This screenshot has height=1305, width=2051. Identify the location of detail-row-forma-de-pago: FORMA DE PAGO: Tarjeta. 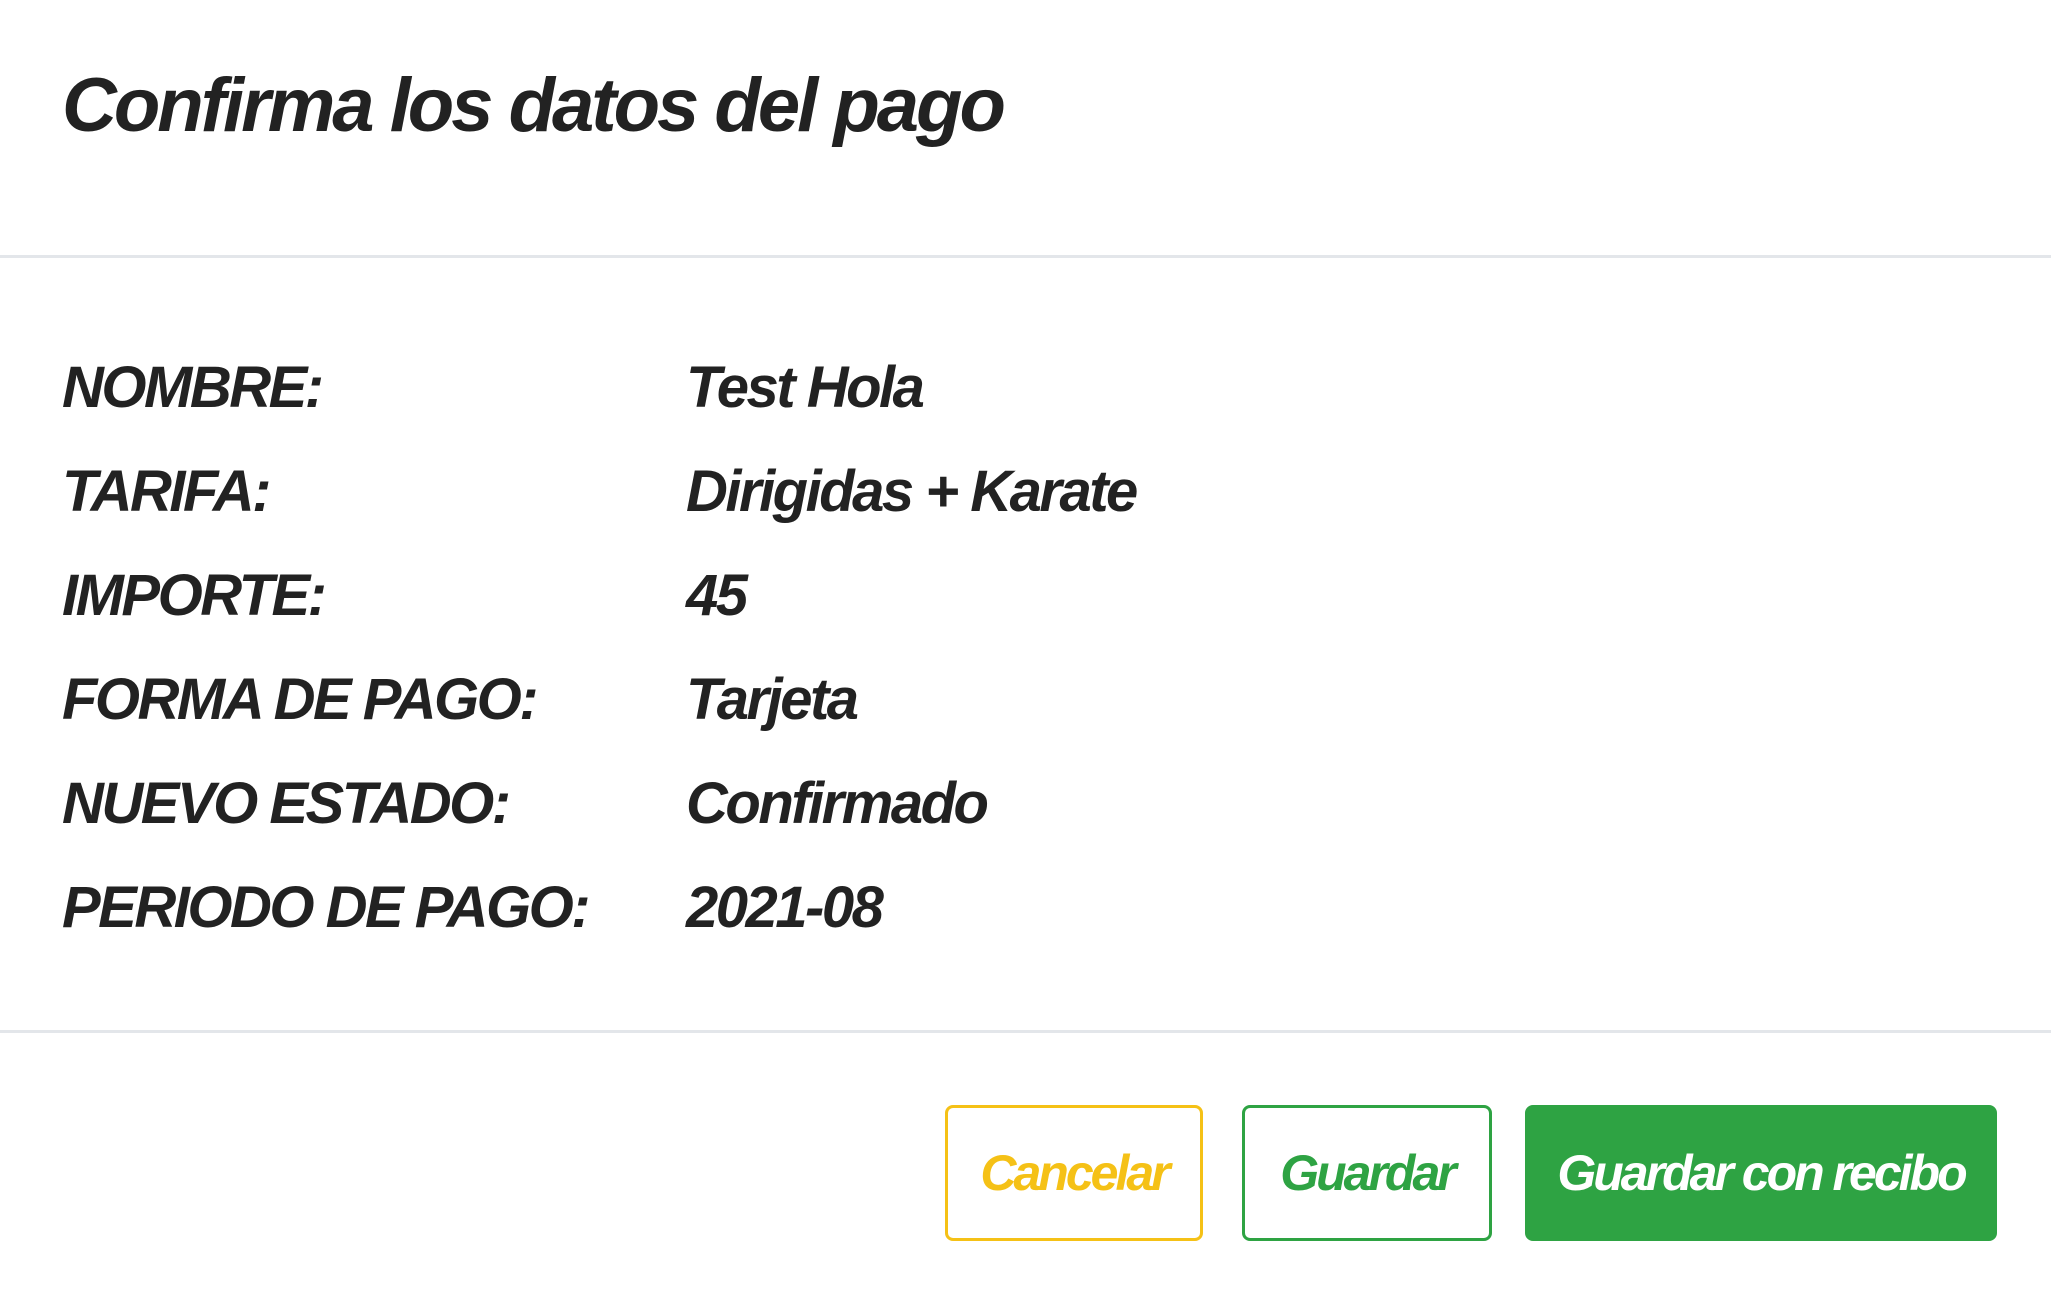
(1025, 700).